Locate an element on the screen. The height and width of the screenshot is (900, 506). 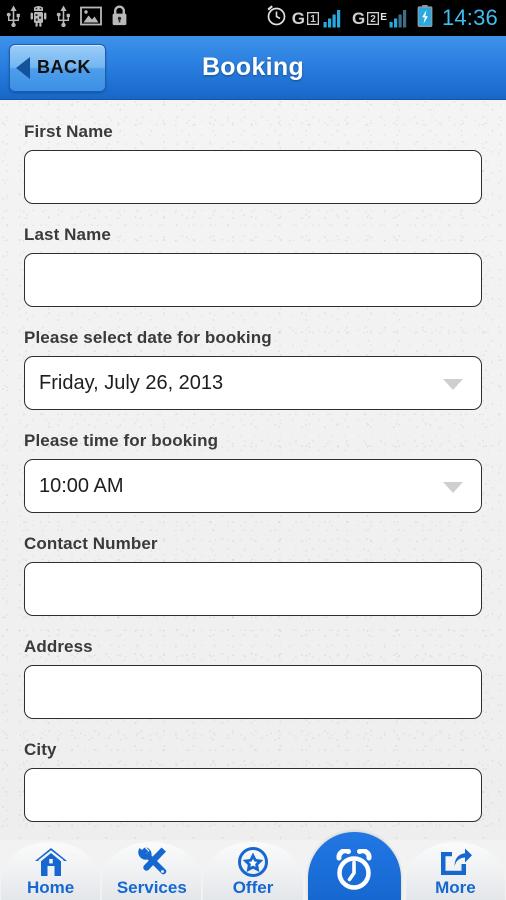
city-input is located at coordinates (253, 795).